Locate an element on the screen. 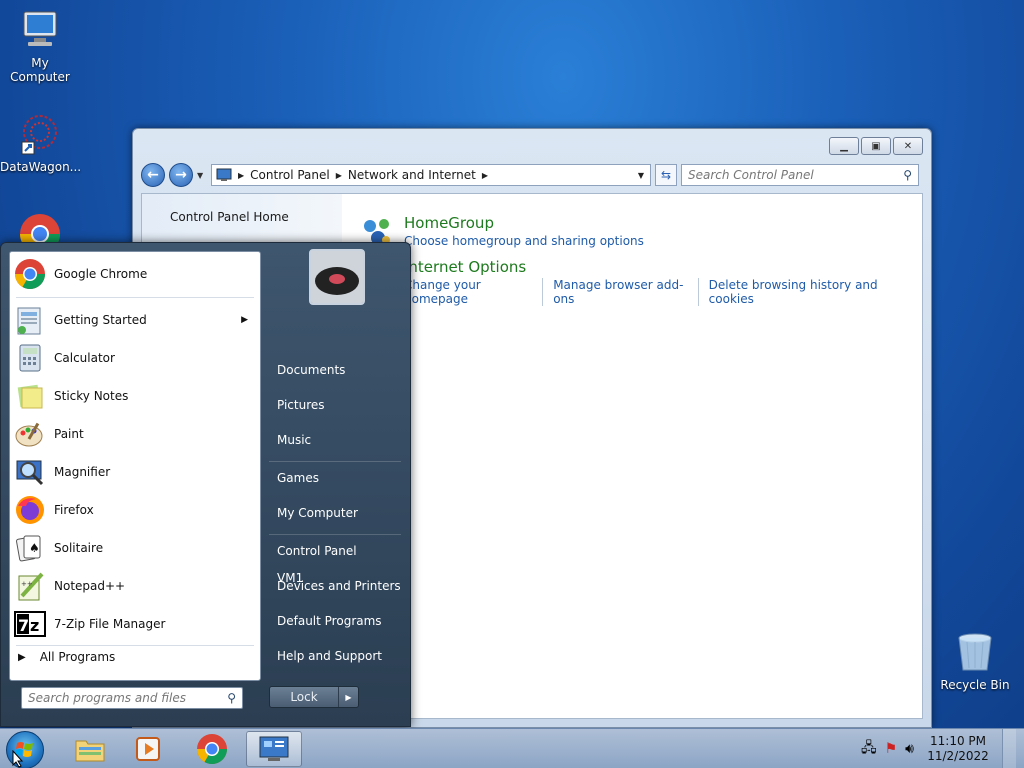 The width and height of the screenshot is (1024, 768). breadcrumb-control-panel: Control Panel is located at coordinates (290, 175).